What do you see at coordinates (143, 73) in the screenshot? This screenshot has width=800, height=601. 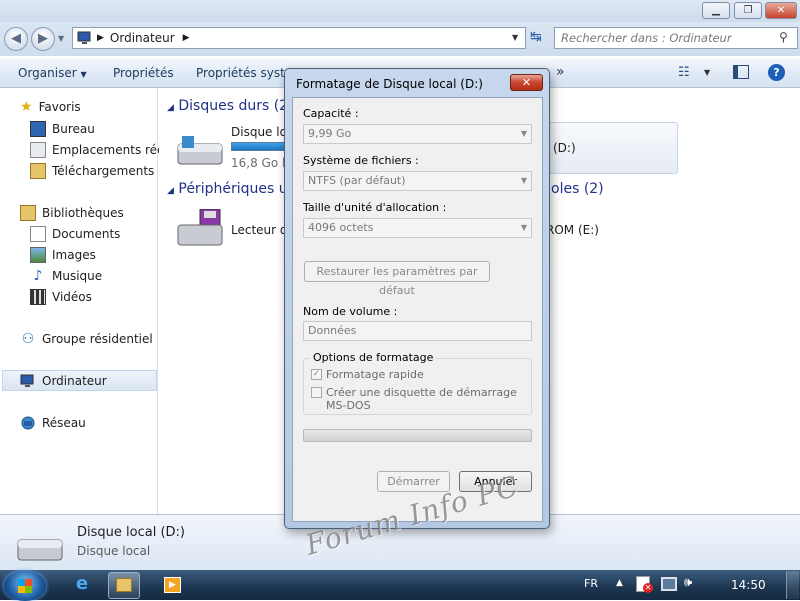 I see `properties-button: Propriétés` at bounding box center [143, 73].